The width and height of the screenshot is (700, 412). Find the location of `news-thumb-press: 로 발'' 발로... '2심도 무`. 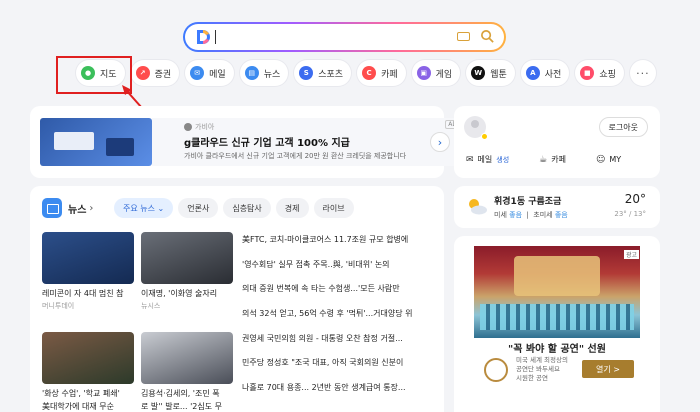

news-thumb-press: 로 발'' 발로... '2심도 무 is located at coordinates (182, 406).